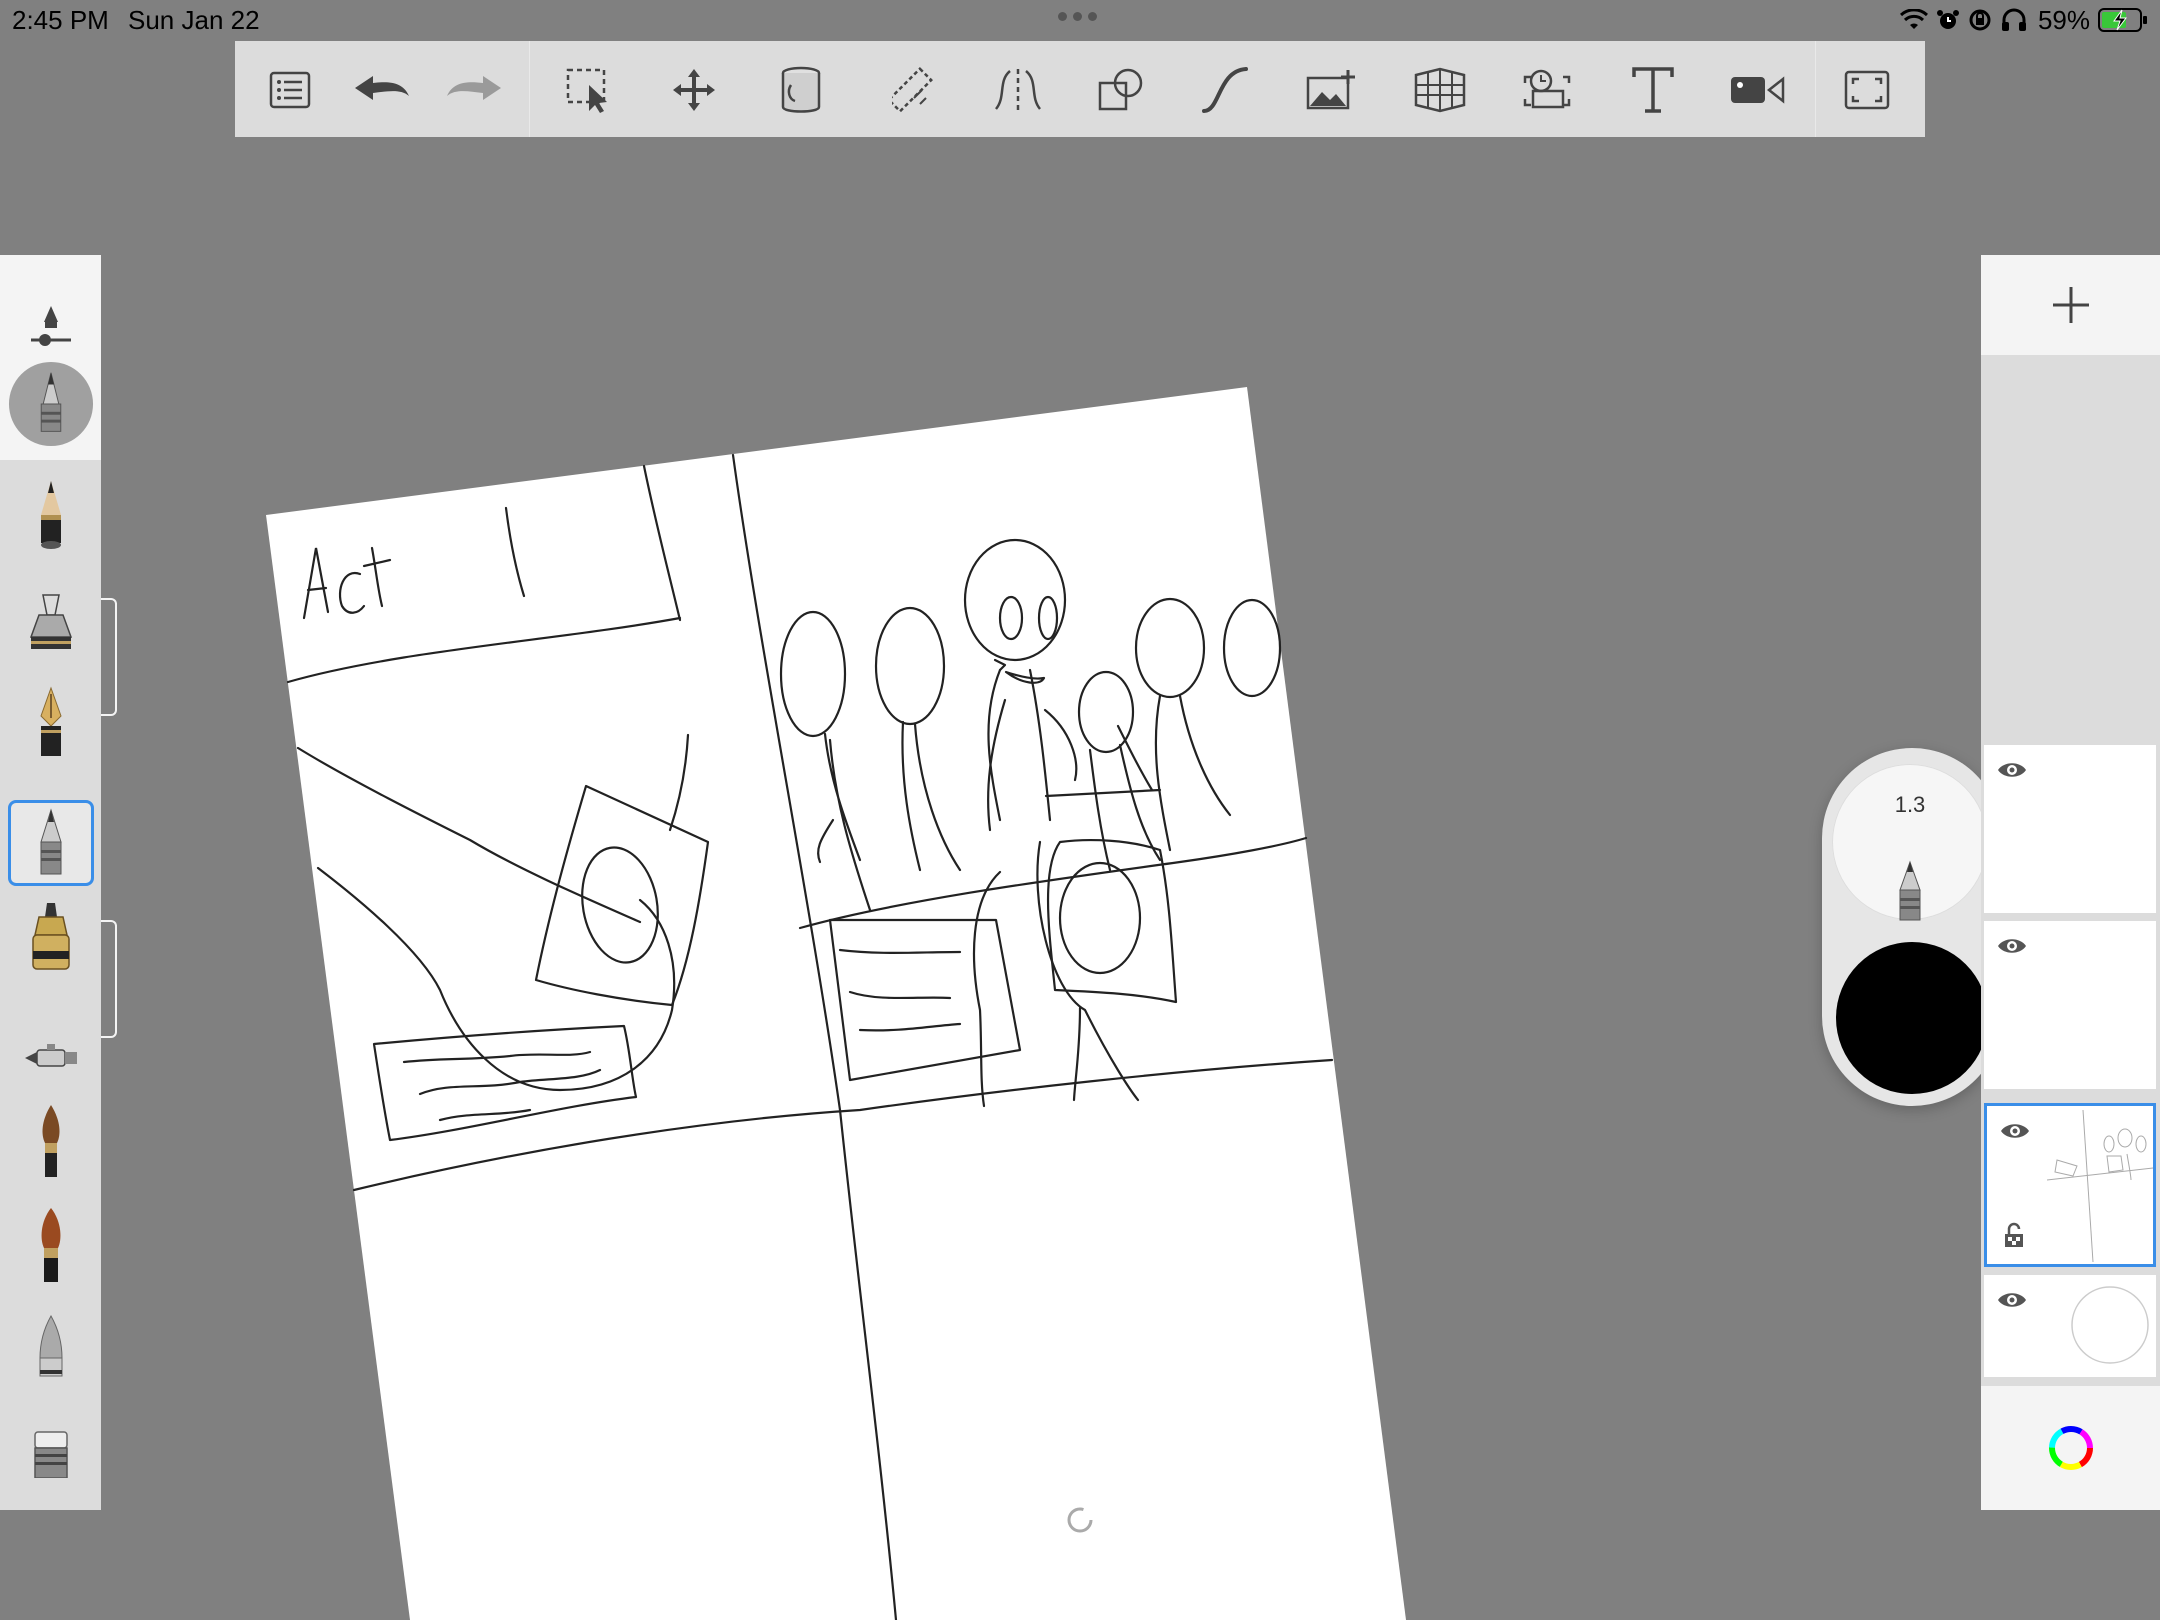 The width and height of the screenshot is (2160, 1620). What do you see at coordinates (1947, 19) in the screenshot?
I see `alarm-icon` at bounding box center [1947, 19].